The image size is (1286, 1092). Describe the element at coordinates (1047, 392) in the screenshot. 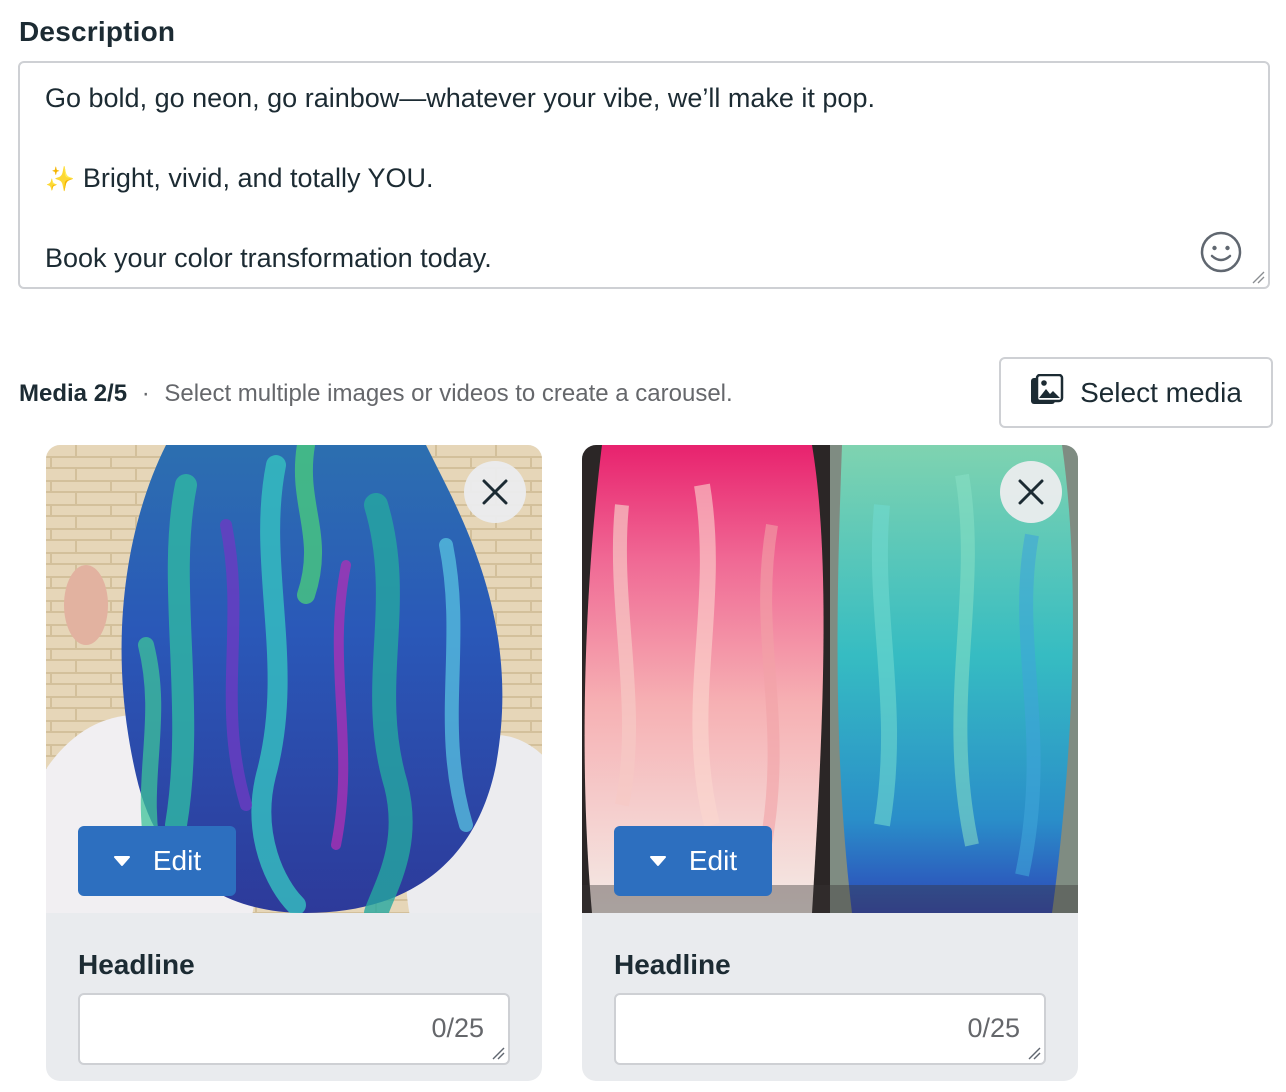

I see `media-gallery-icon` at that location.